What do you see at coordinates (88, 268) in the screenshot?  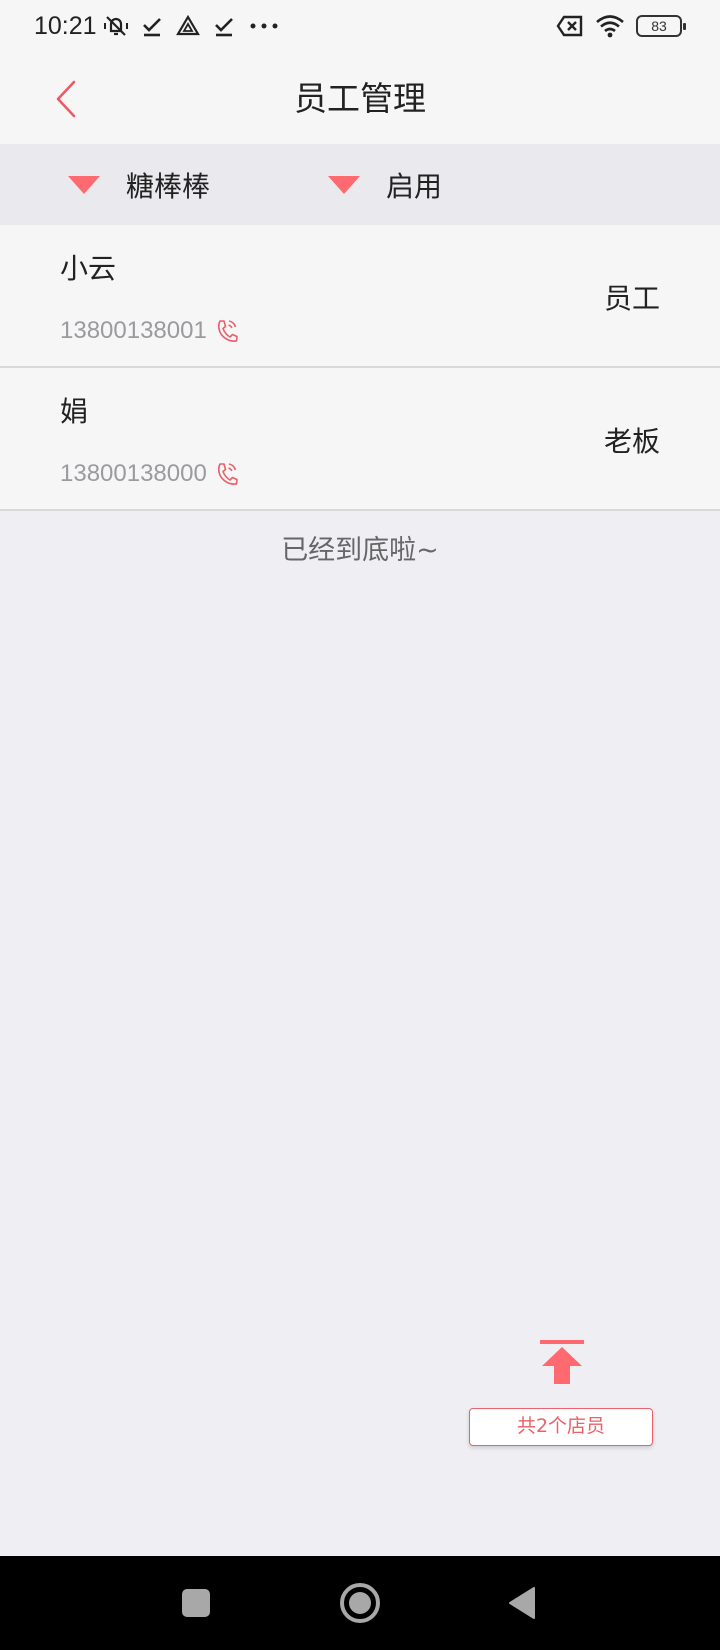 I see `employee-name: 小云` at bounding box center [88, 268].